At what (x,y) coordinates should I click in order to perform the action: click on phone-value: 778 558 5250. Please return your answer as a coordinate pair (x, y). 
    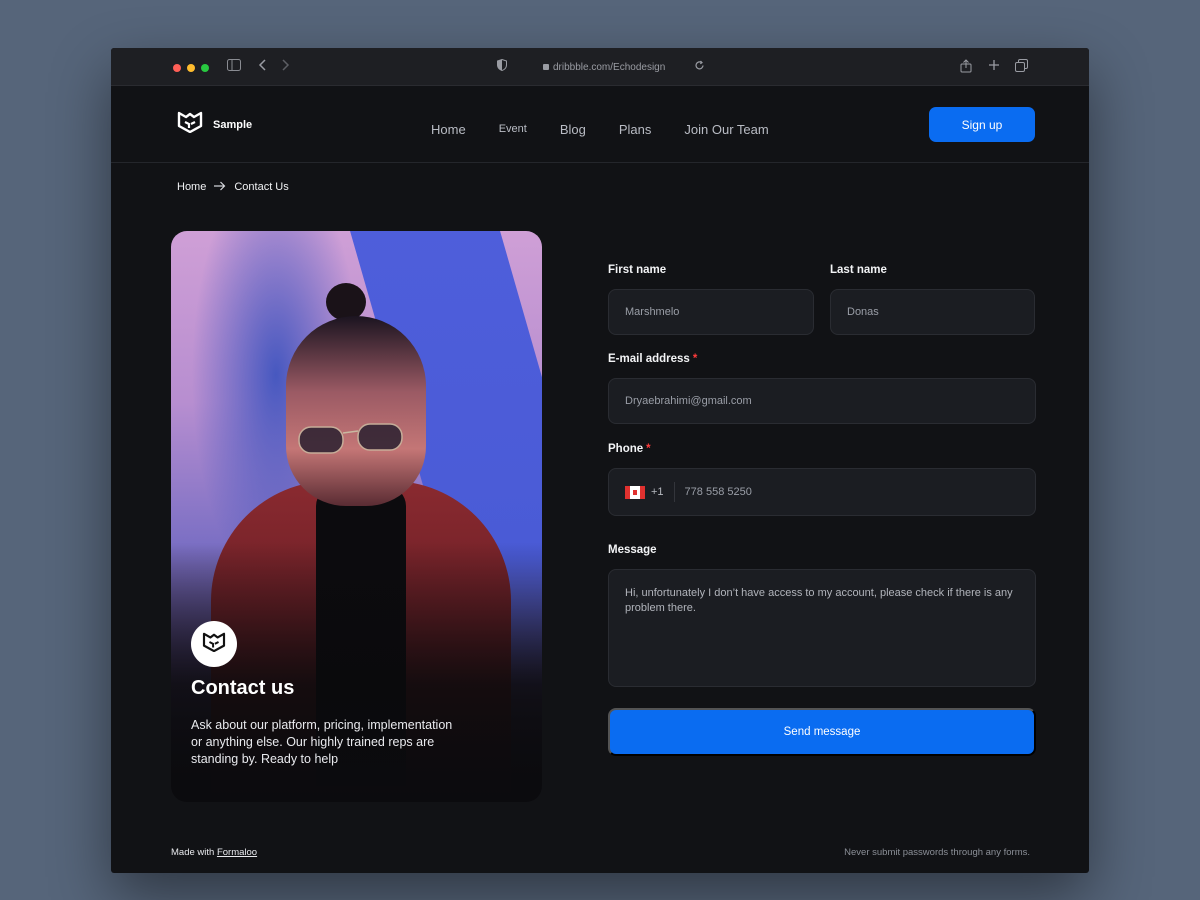
    Looking at the image, I should click on (718, 492).